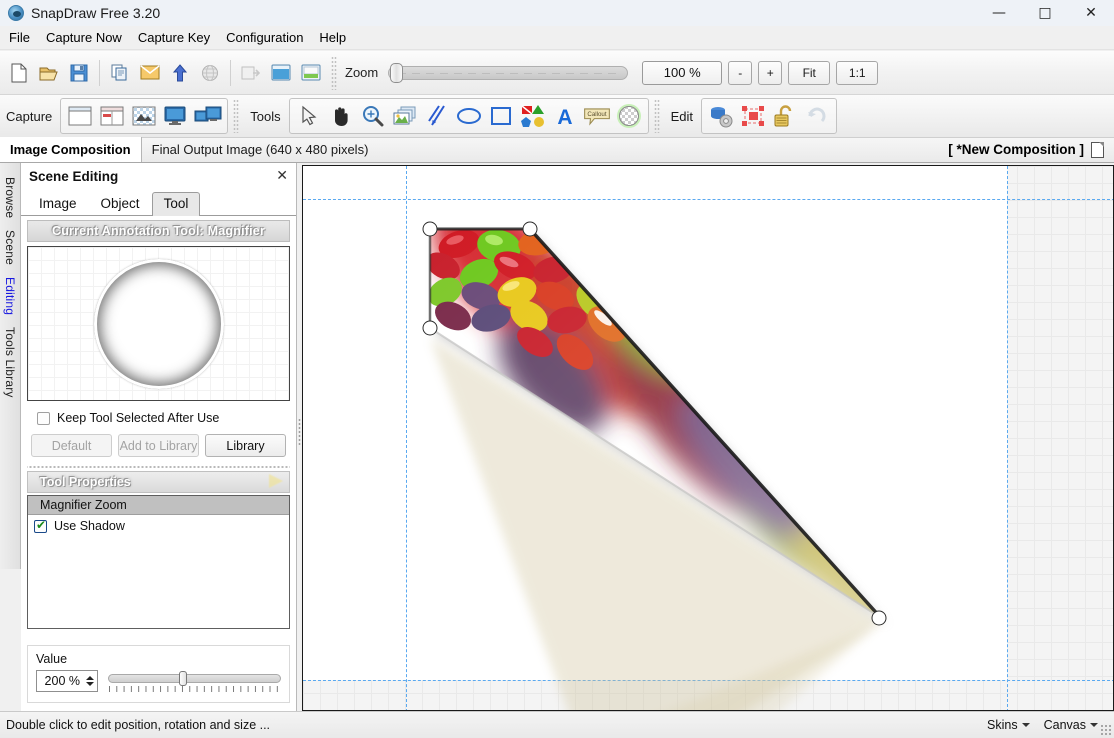 The image size is (1114, 738). I want to click on tab-tool: Tool, so click(176, 204).